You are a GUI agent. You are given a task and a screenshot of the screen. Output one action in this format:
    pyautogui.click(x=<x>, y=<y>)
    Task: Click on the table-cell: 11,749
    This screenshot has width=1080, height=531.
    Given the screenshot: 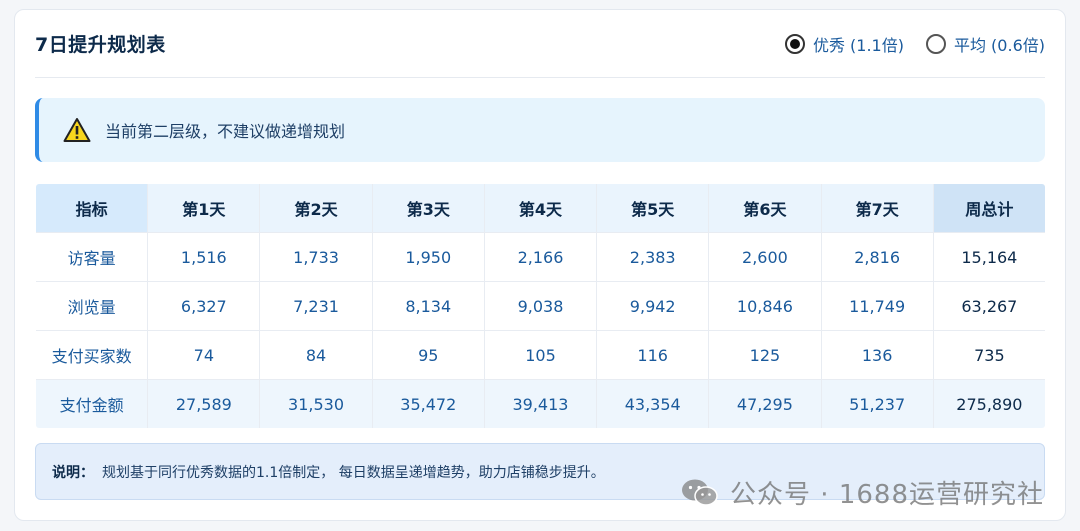 What is the action you would take?
    pyautogui.click(x=877, y=306)
    